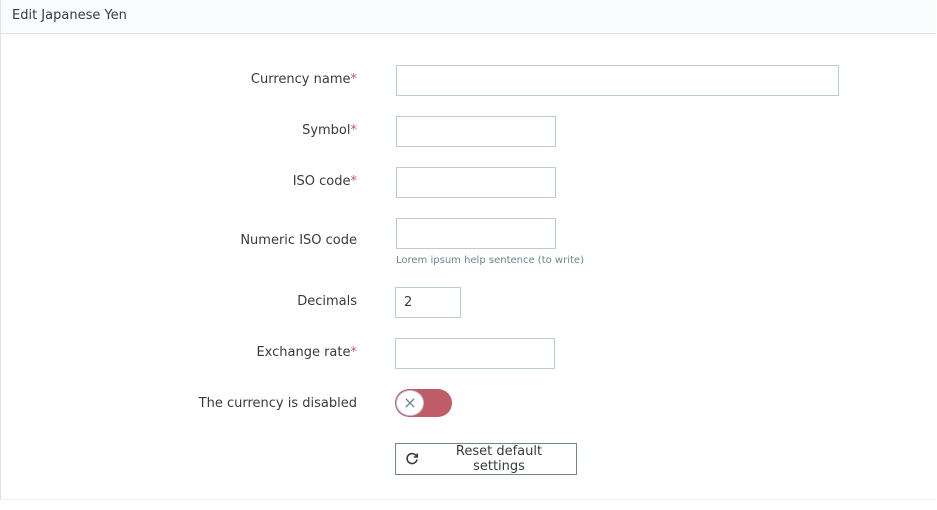 This screenshot has width=937, height=510. What do you see at coordinates (468, 17) in the screenshot?
I see `card-header: Edit Japanese Yen` at bounding box center [468, 17].